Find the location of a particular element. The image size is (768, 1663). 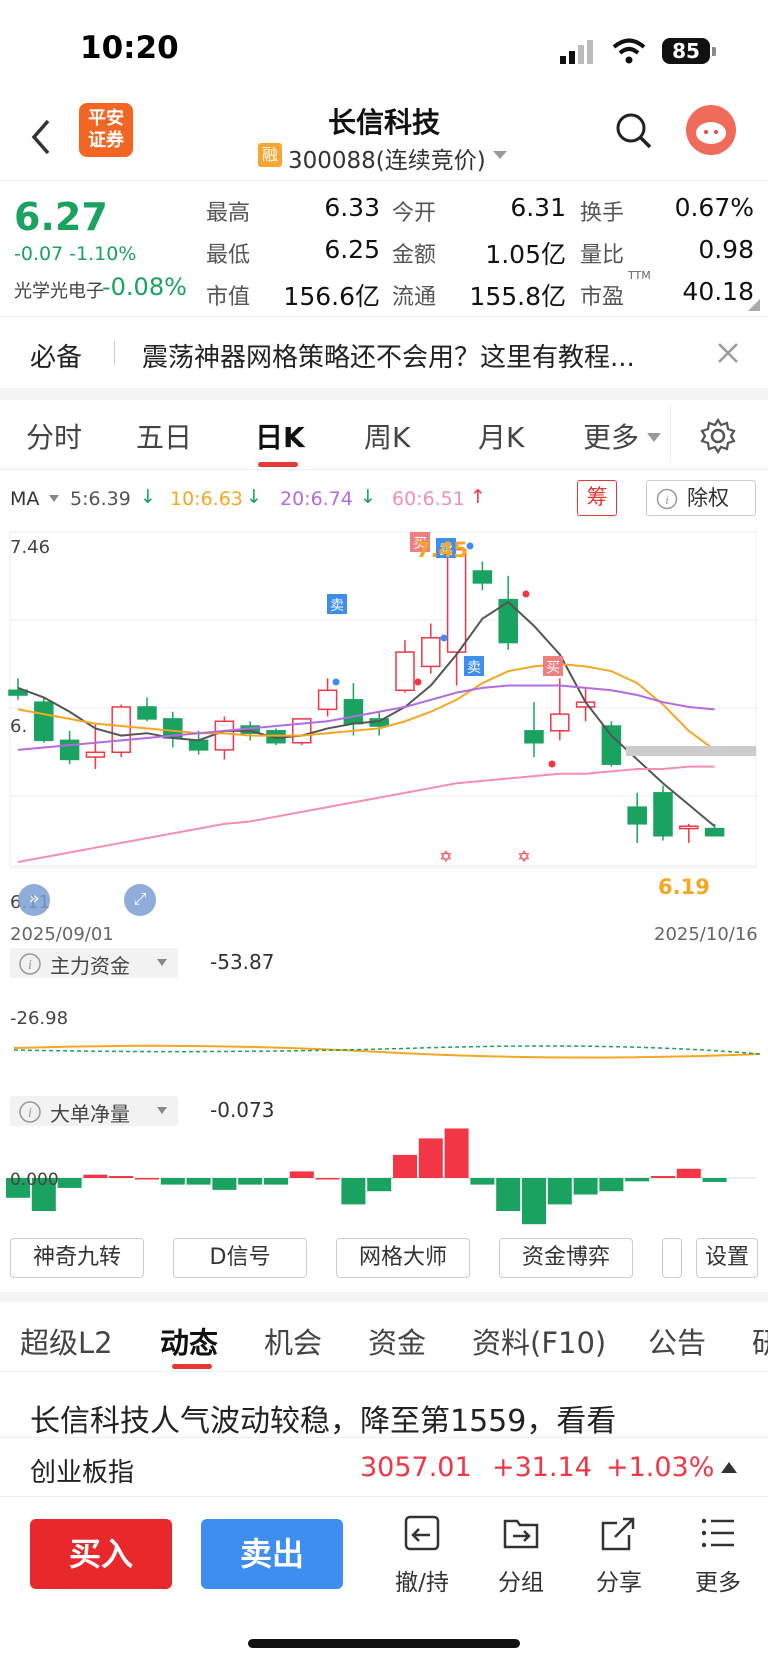

chip-distribution-button: 筹 is located at coordinates (597, 498).